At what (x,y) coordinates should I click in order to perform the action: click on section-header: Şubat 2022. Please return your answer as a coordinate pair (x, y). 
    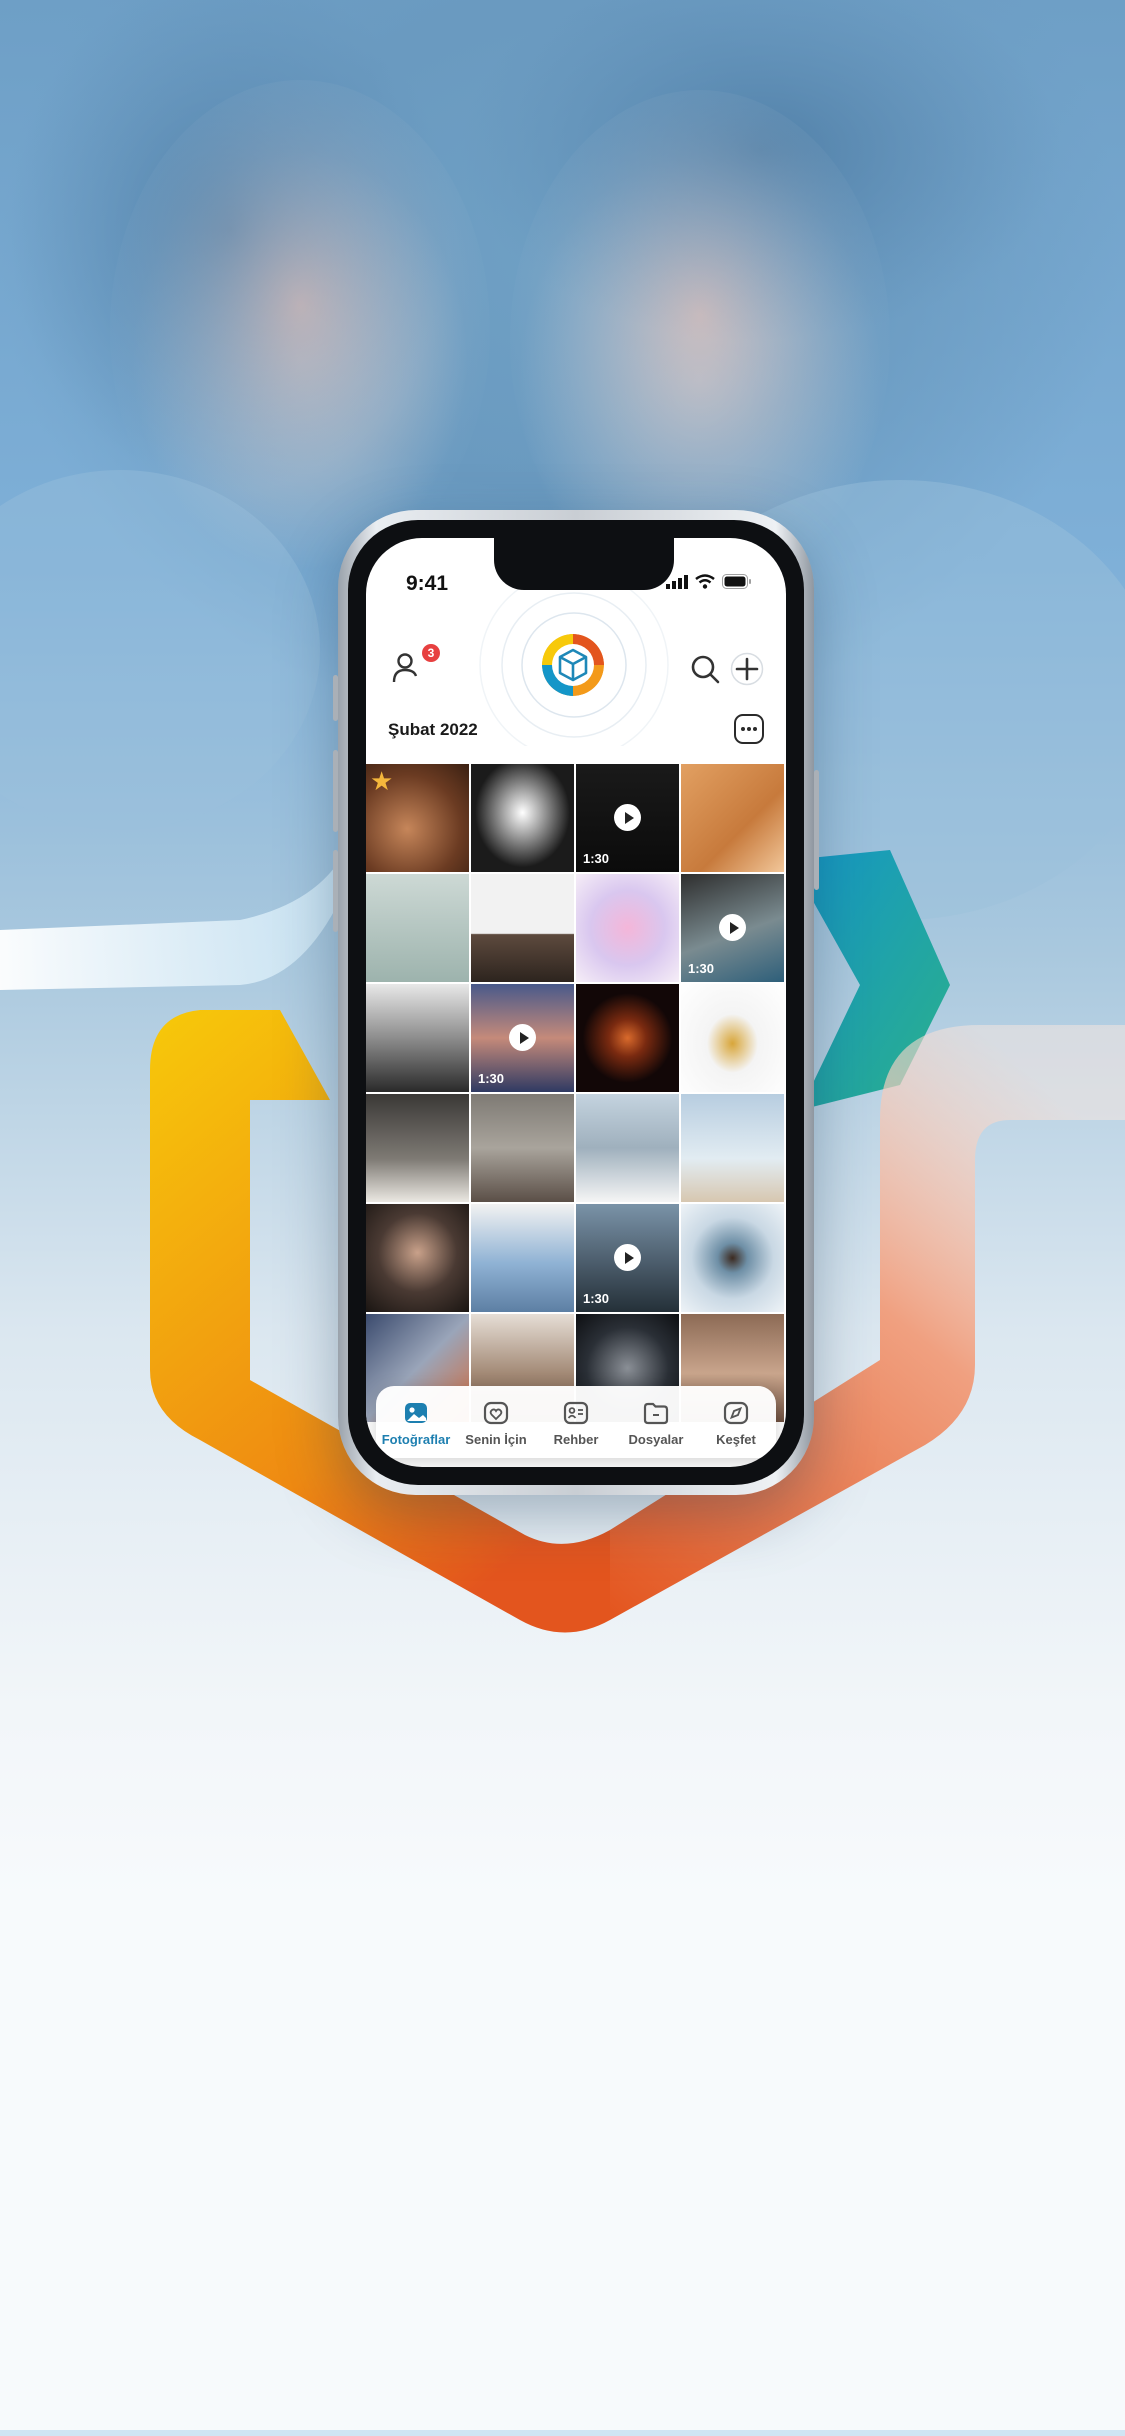
    Looking at the image, I should click on (576, 730).